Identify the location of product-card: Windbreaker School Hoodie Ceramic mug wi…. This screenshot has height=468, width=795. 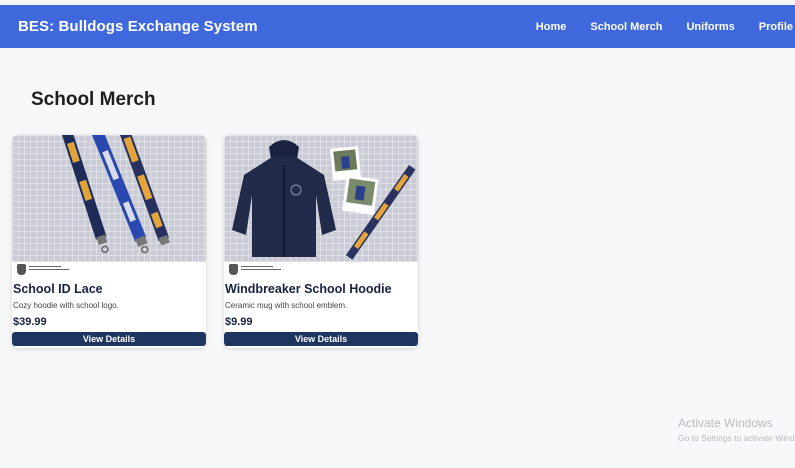
(321, 241).